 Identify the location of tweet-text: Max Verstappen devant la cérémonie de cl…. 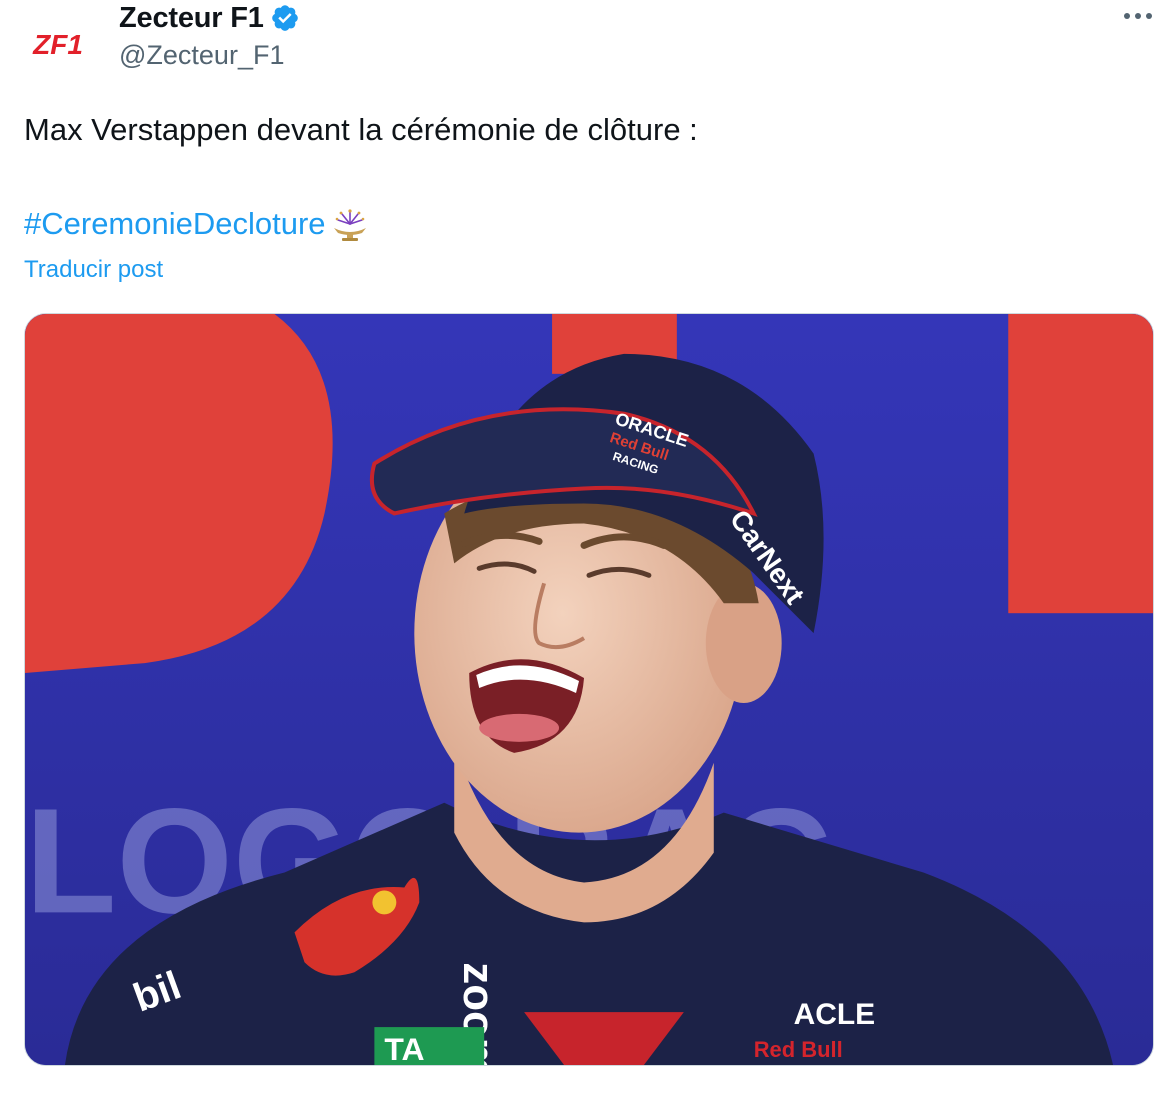
(361, 129).